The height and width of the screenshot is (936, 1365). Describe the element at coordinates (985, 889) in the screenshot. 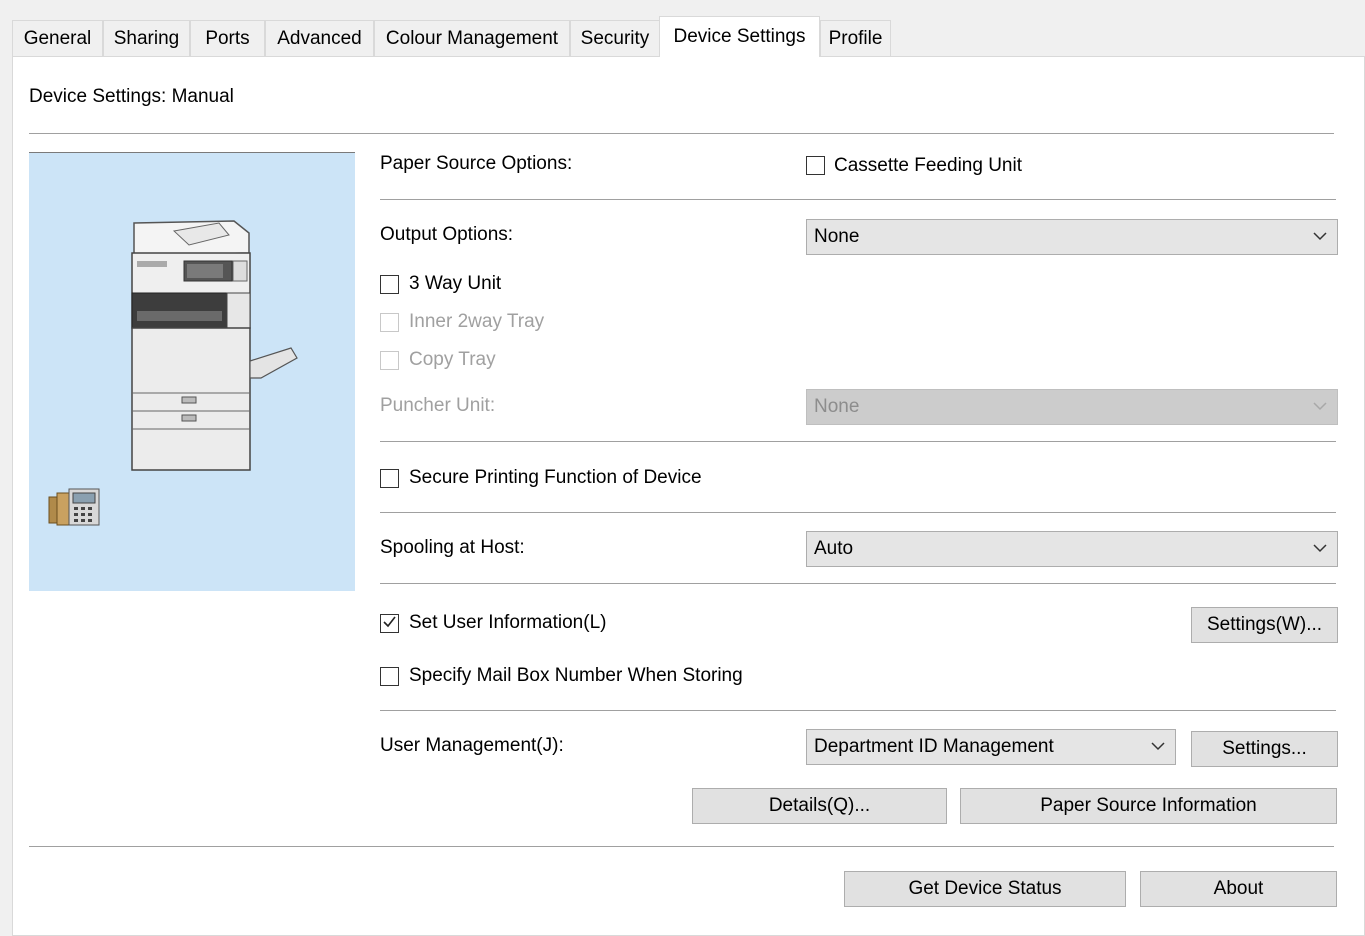

I see `get-device-status-button: Get Device Status` at that location.